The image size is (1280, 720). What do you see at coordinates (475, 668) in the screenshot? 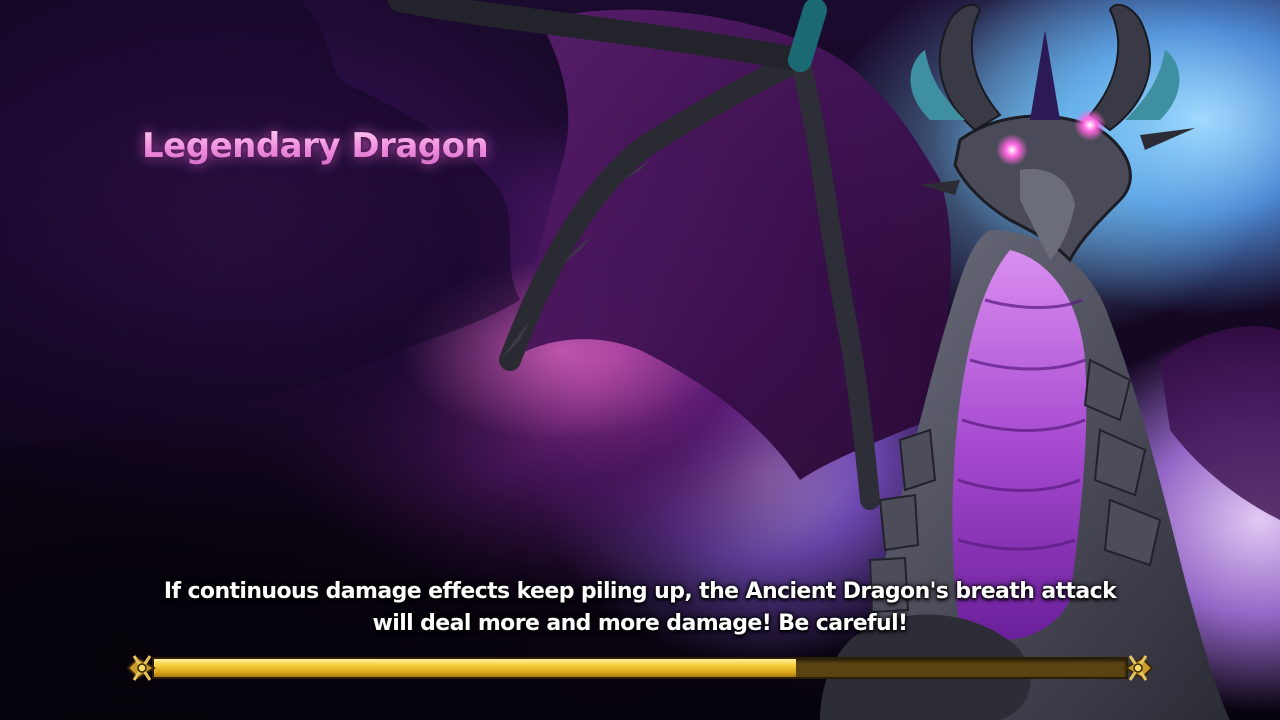
I see `progress-fill` at bounding box center [475, 668].